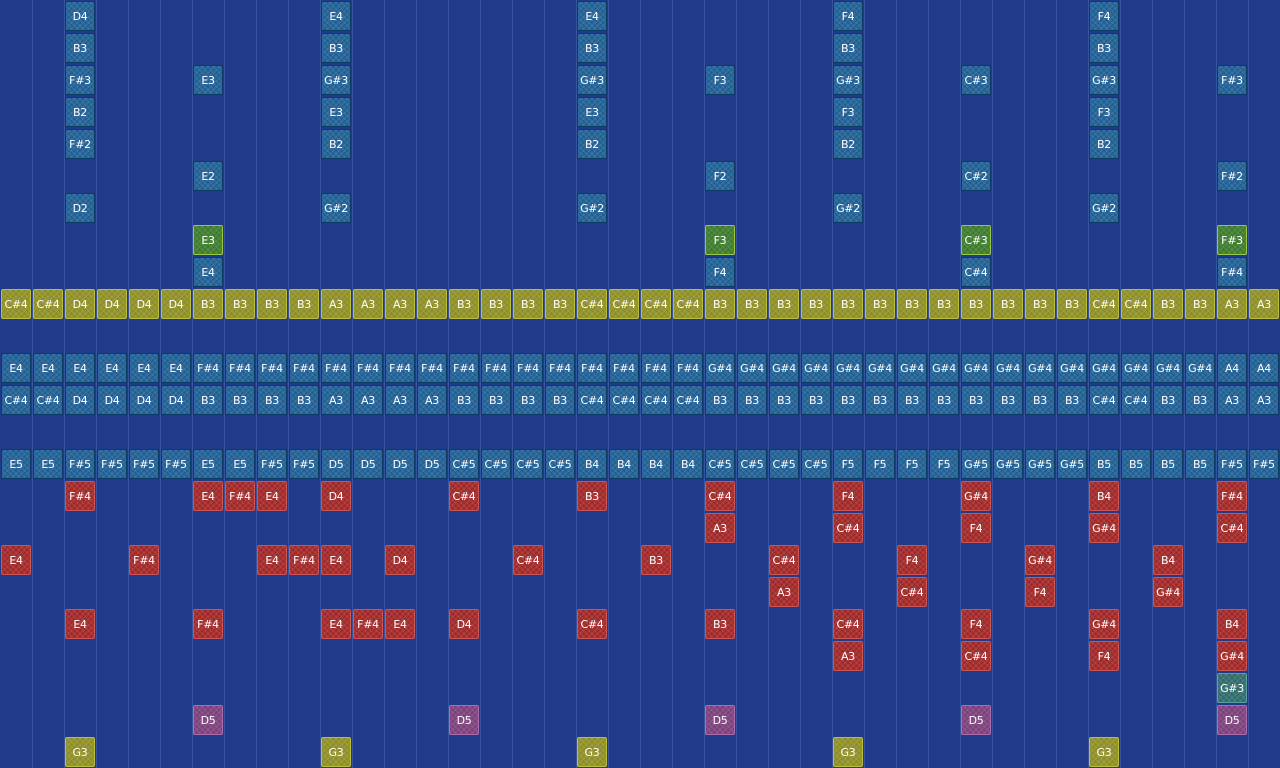  I want to click on note-block: F#2, so click(1232, 176).